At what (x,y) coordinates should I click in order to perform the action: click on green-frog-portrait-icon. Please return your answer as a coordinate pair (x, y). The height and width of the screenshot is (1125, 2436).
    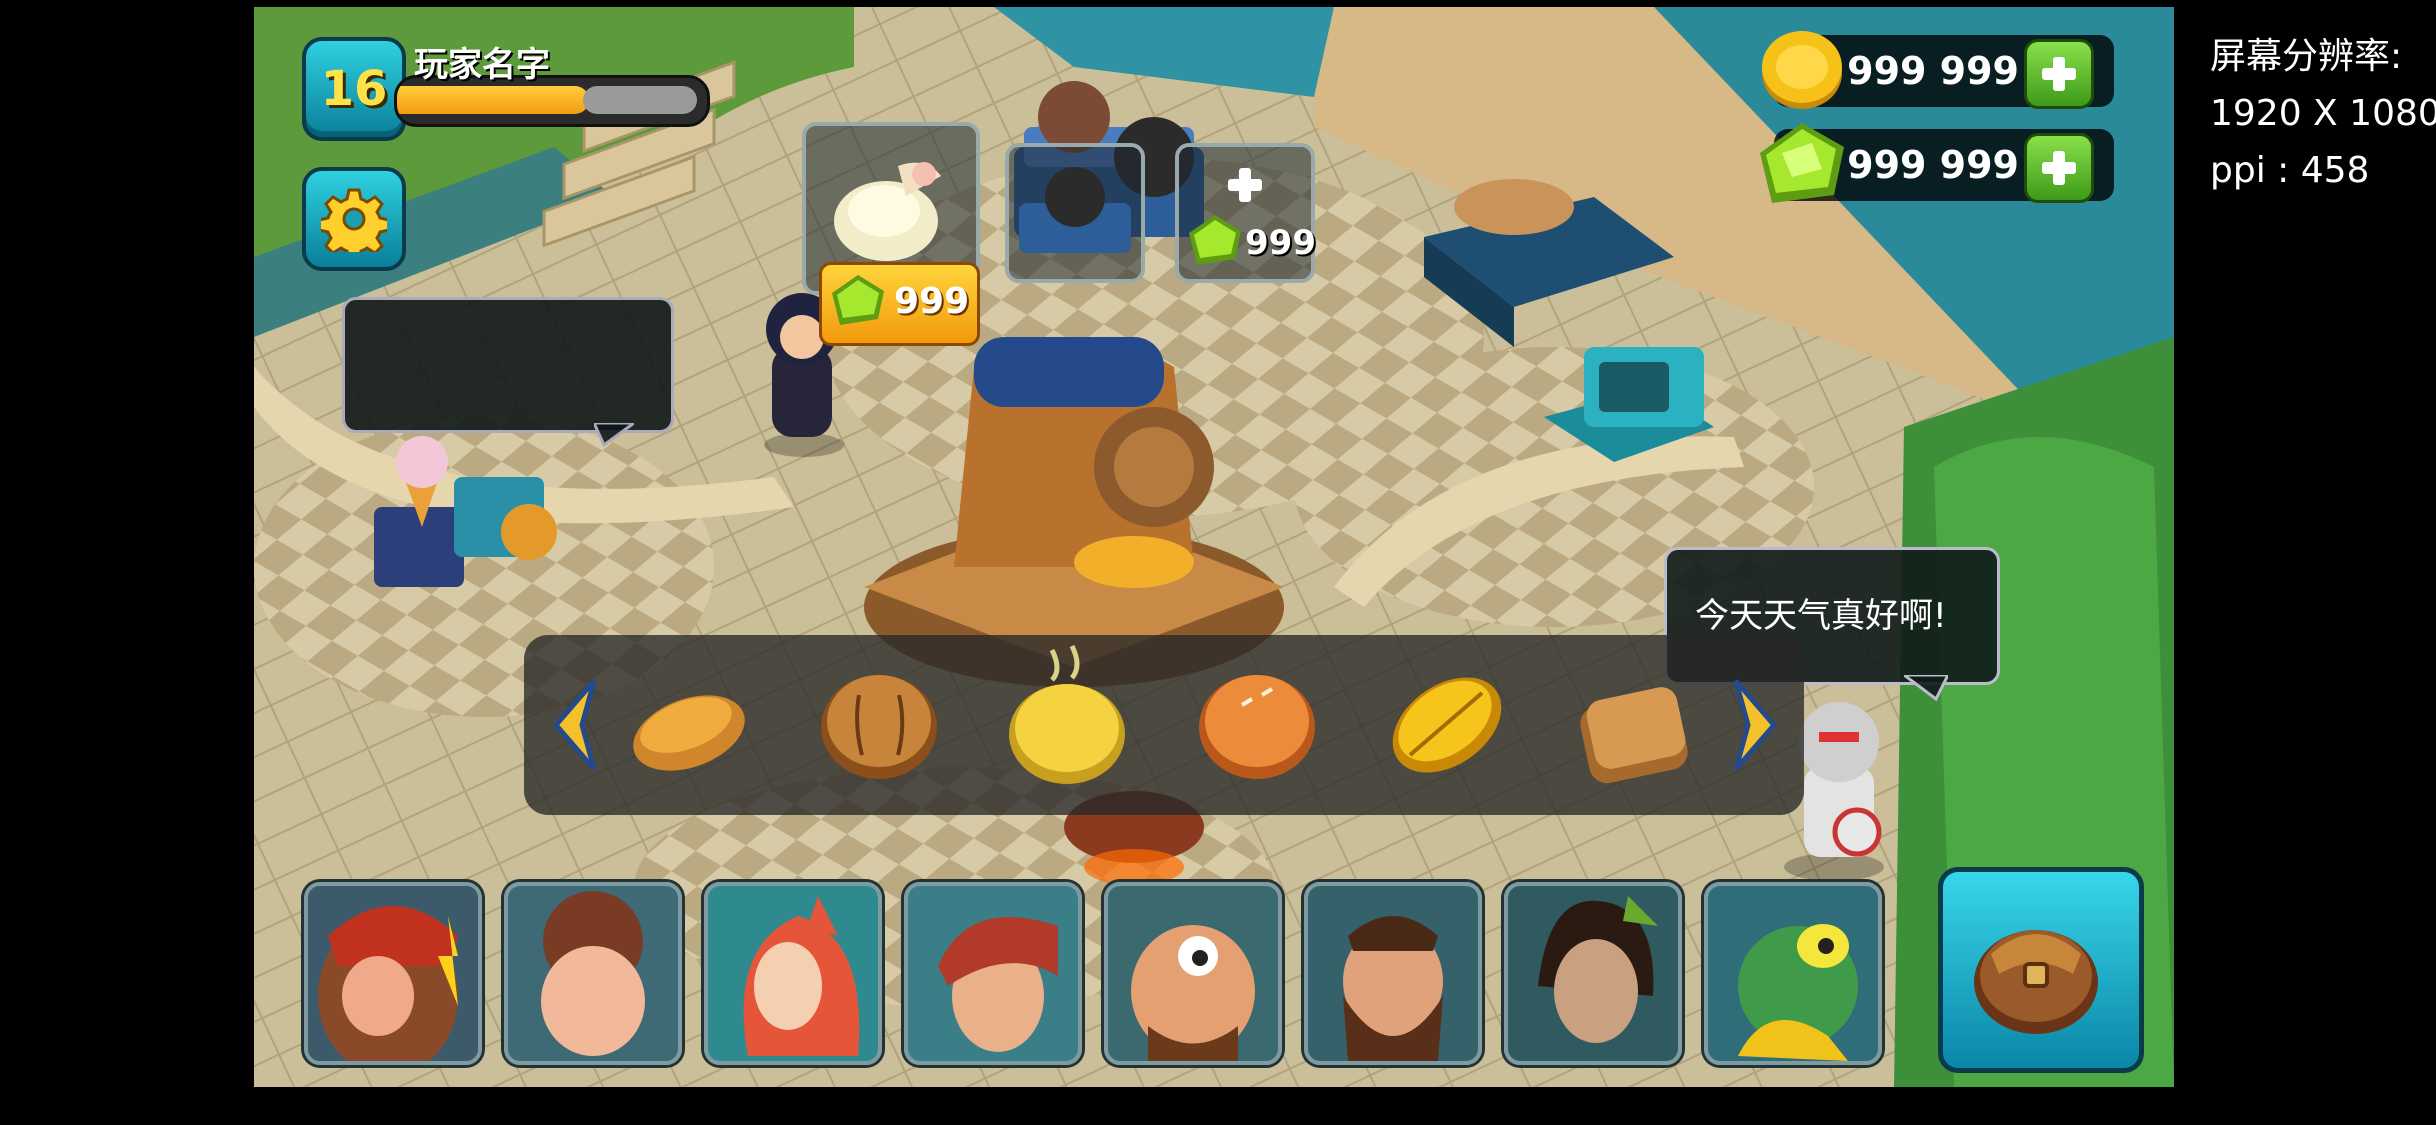
    Looking at the image, I should click on (1793, 973).